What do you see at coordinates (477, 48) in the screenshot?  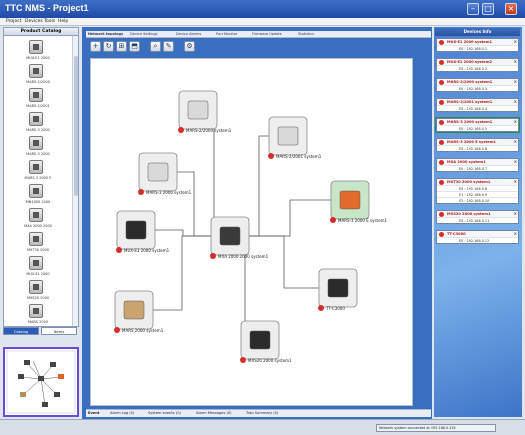 I see `device-port-row: E0 : 192.168.0.1` at bounding box center [477, 48].